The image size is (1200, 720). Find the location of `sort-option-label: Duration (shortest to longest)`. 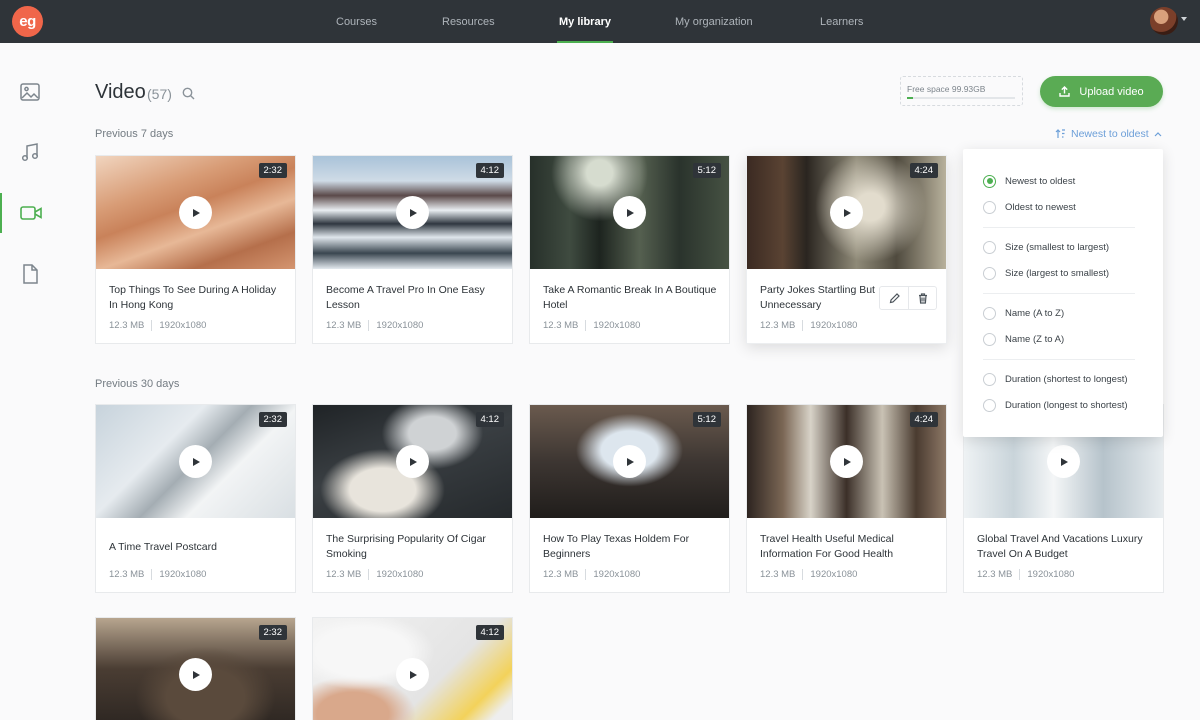

sort-option-label: Duration (shortest to longest) is located at coordinates (1066, 379).